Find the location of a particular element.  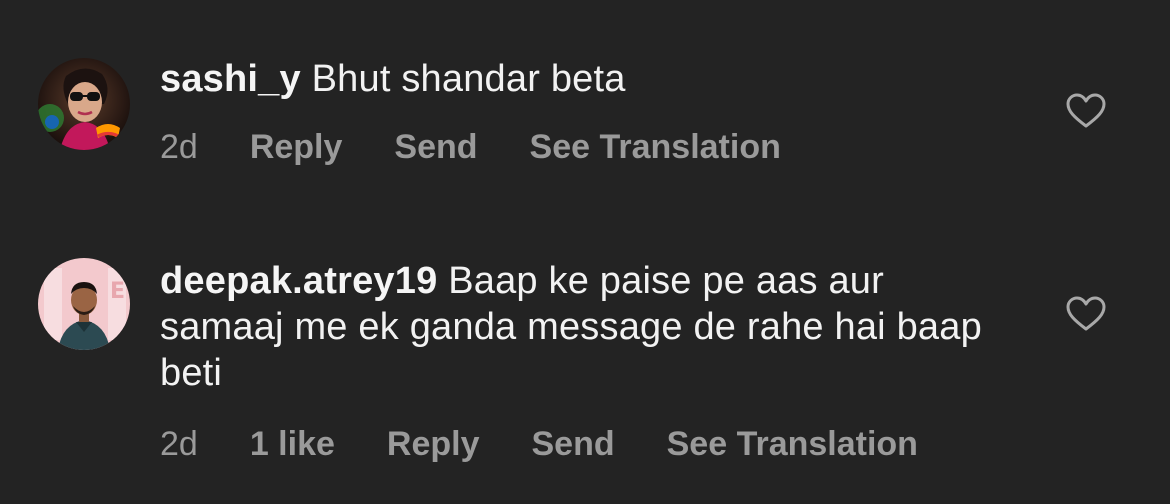

comment-actions: 2d 1 like Reply Send See Translation is located at coordinates (565, 444).